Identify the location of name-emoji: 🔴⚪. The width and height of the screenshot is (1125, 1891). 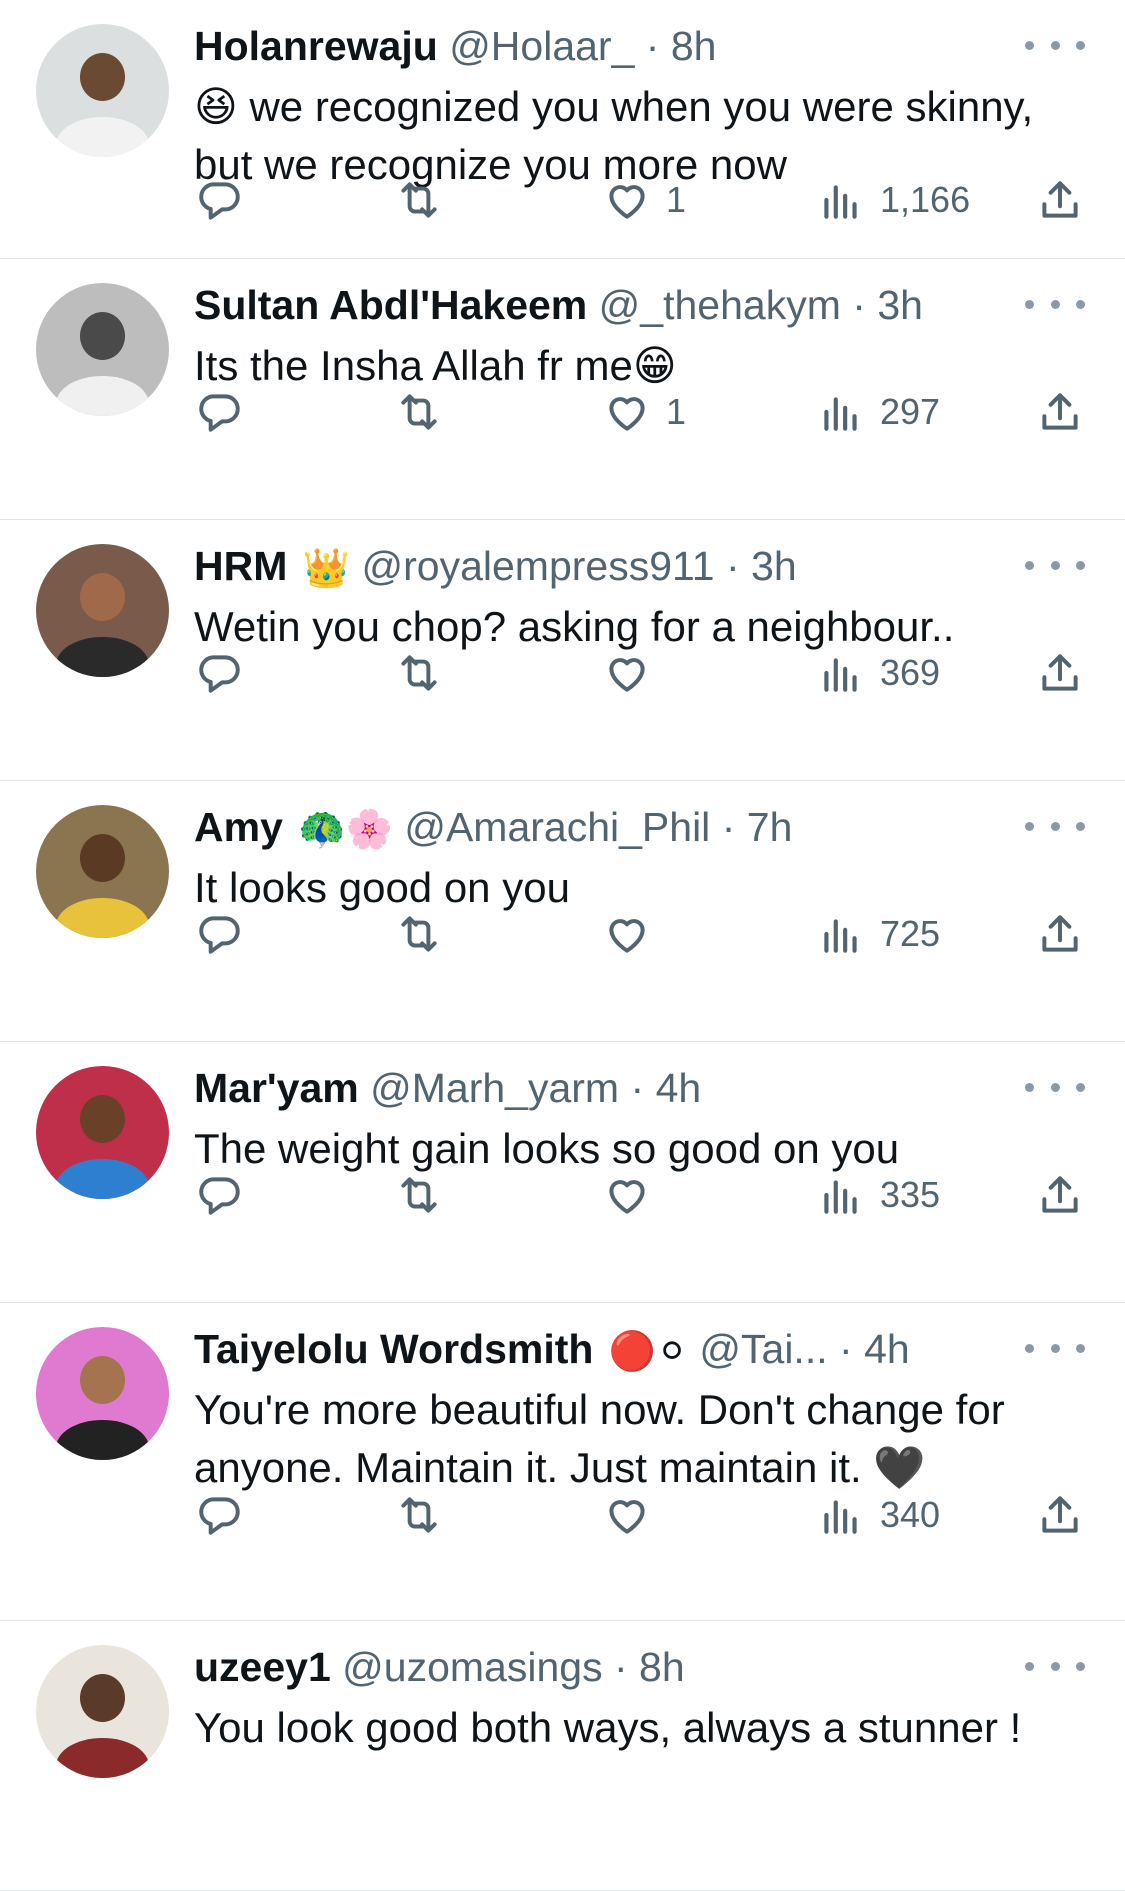
(648, 1352).